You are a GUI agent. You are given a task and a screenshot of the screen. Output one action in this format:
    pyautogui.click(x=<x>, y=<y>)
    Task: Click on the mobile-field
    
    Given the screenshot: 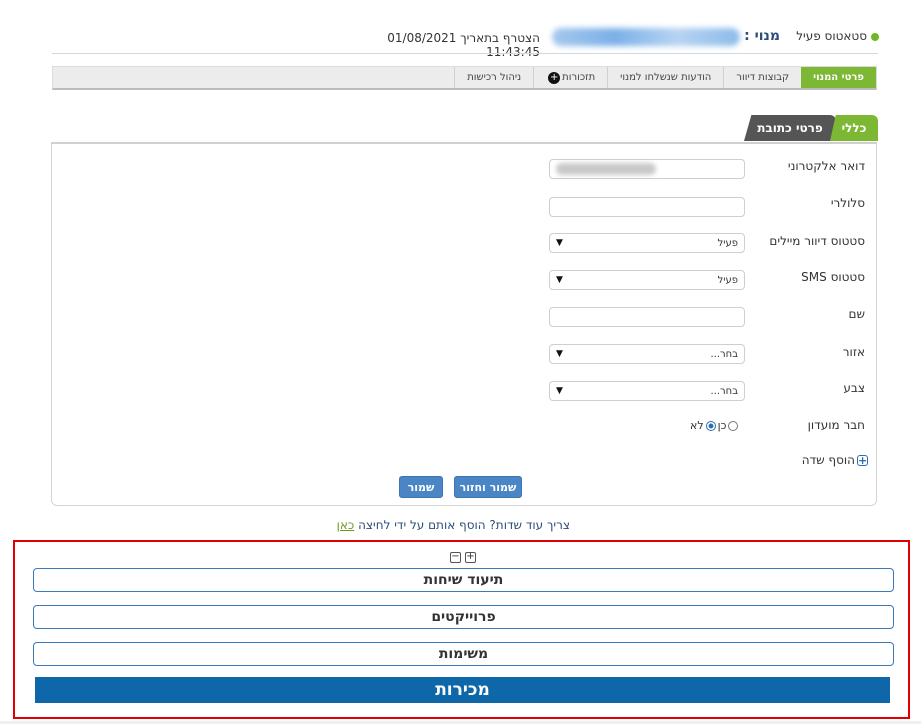 What is the action you would take?
    pyautogui.click(x=647, y=207)
    